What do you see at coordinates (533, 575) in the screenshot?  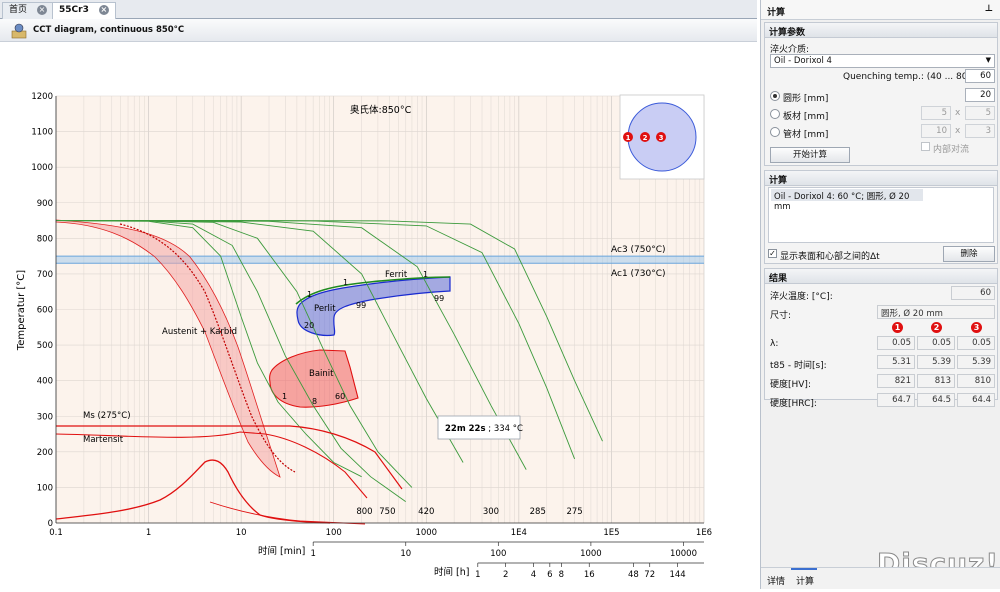 I see `hour-tick-label: 4` at bounding box center [533, 575].